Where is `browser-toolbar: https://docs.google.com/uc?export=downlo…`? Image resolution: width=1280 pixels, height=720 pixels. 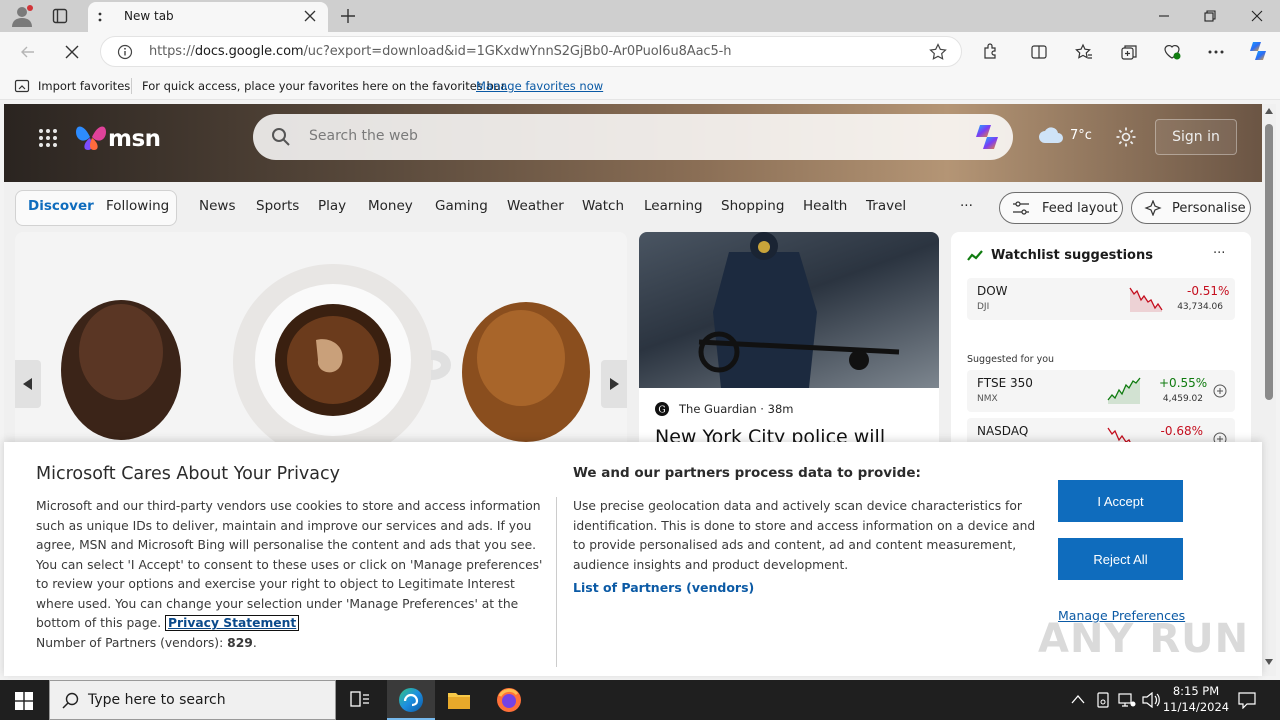
browser-toolbar: https://docs.google.com/uc?export=downlo… is located at coordinates (640, 52).